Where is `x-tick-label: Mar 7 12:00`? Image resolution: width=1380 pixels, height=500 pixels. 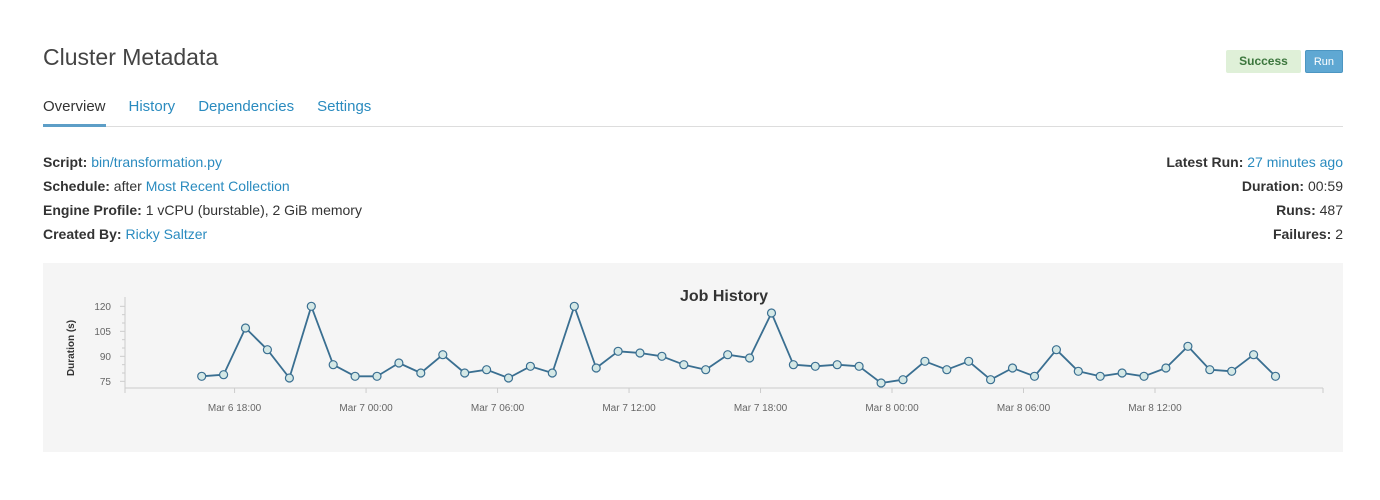 x-tick-label: Mar 7 12:00 is located at coordinates (629, 408).